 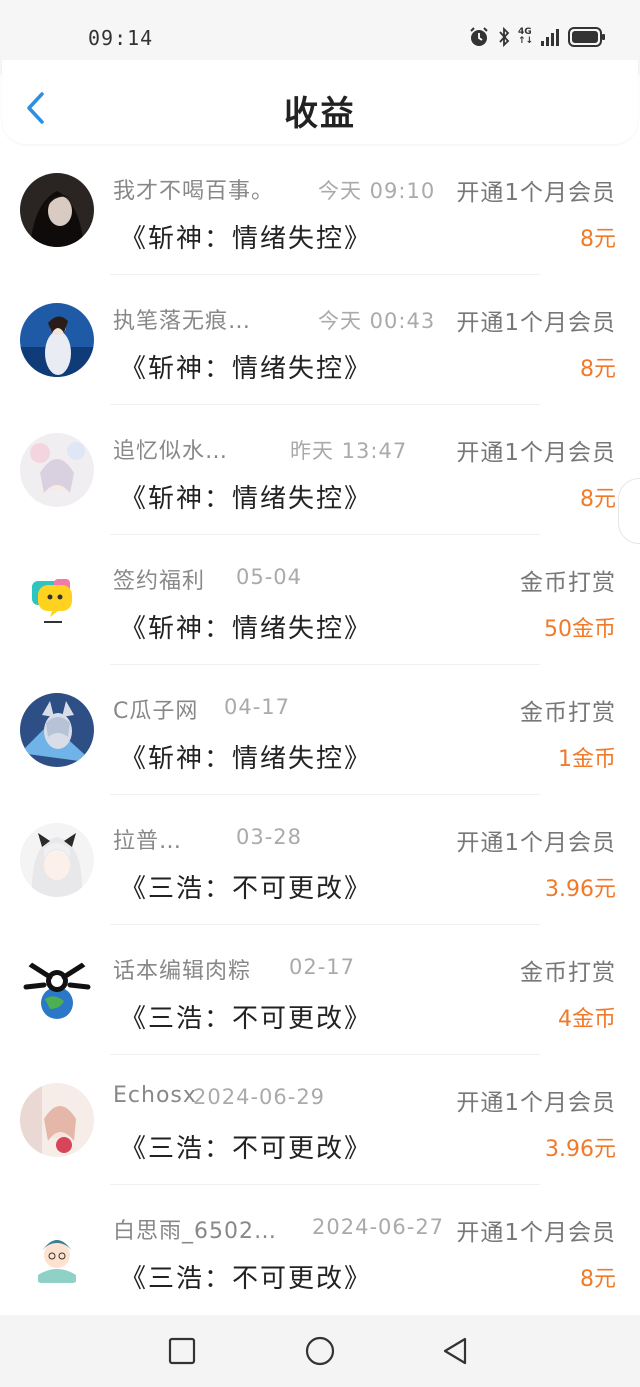 What do you see at coordinates (269, 577) in the screenshot?
I see `timestamp: 05-04` at bounding box center [269, 577].